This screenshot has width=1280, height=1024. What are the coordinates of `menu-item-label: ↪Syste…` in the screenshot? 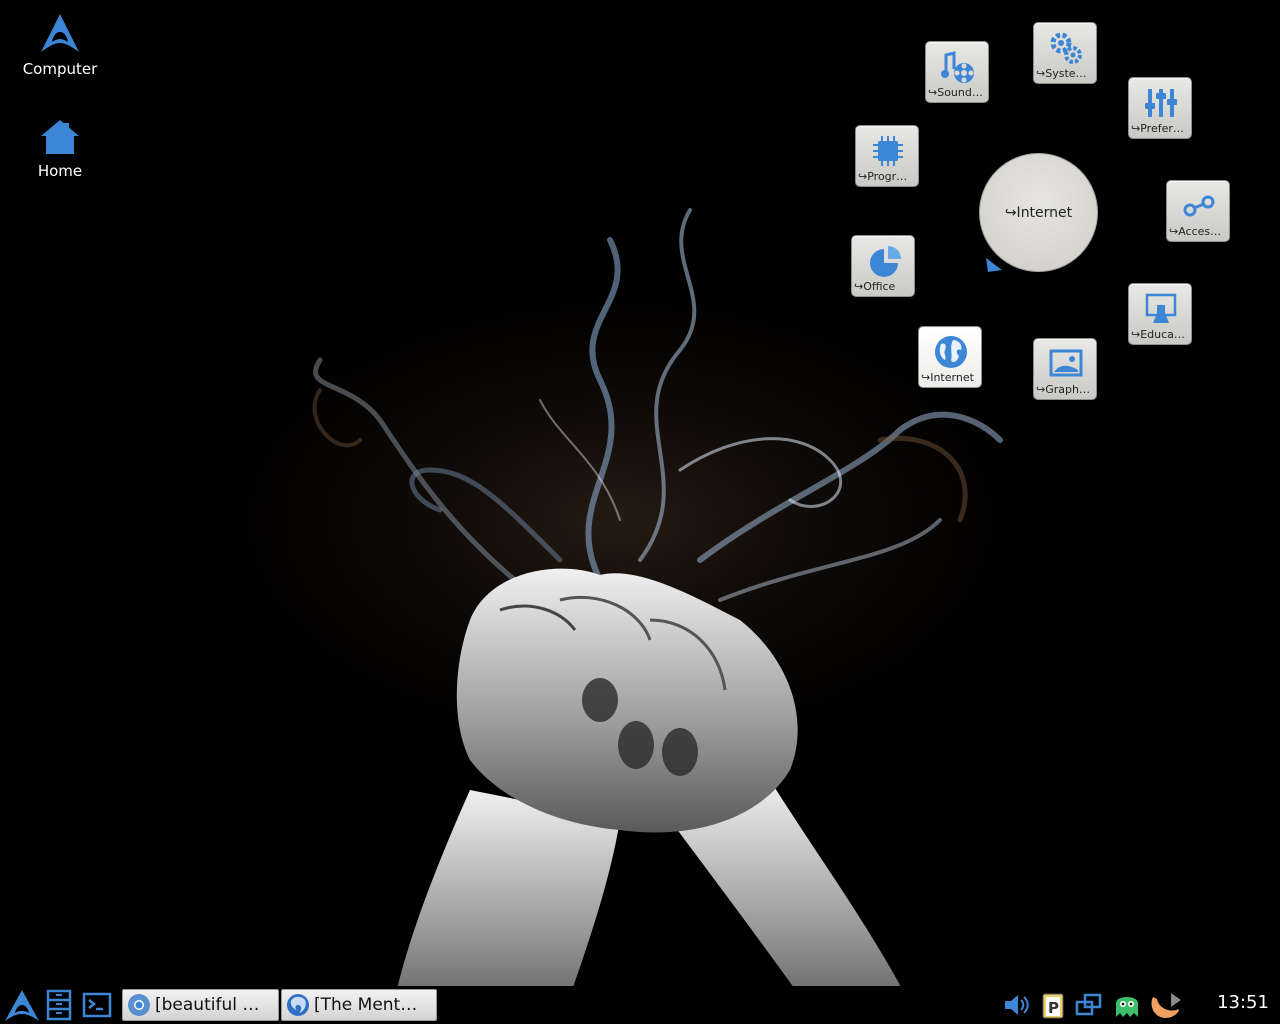 It's located at (1061, 73).